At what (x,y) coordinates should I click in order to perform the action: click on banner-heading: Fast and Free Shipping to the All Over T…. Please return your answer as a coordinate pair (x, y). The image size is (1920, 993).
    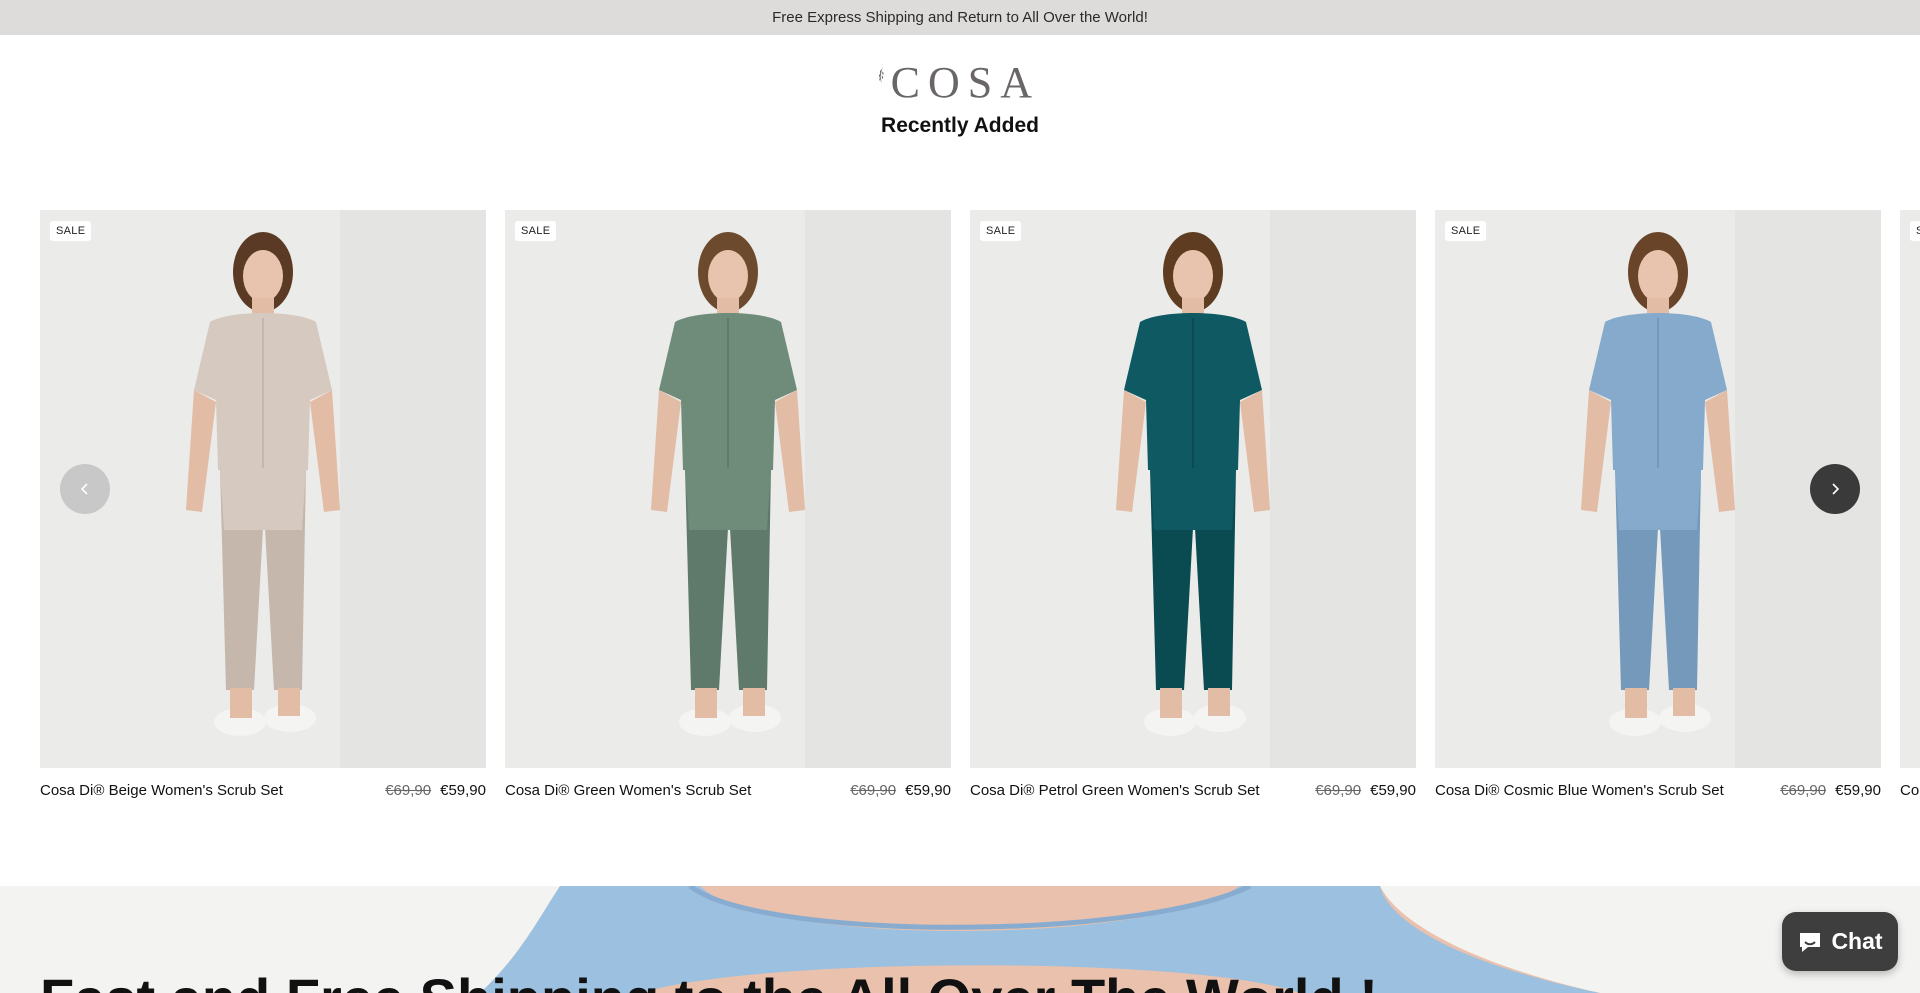
    Looking at the image, I should click on (709, 979).